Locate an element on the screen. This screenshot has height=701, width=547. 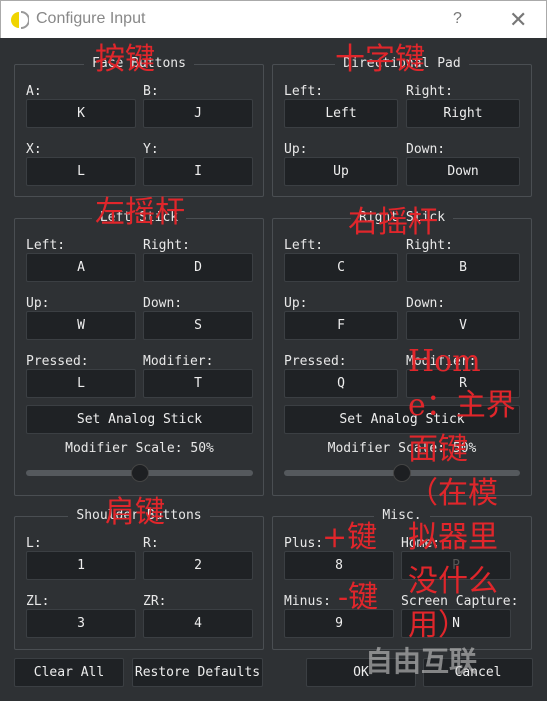
group-title: Face Buttons is located at coordinates (139, 64).